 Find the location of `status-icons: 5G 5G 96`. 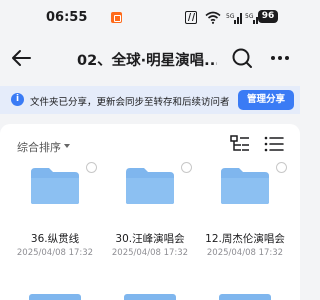

status-icons: 5G 5G 96 is located at coordinates (240, 17).